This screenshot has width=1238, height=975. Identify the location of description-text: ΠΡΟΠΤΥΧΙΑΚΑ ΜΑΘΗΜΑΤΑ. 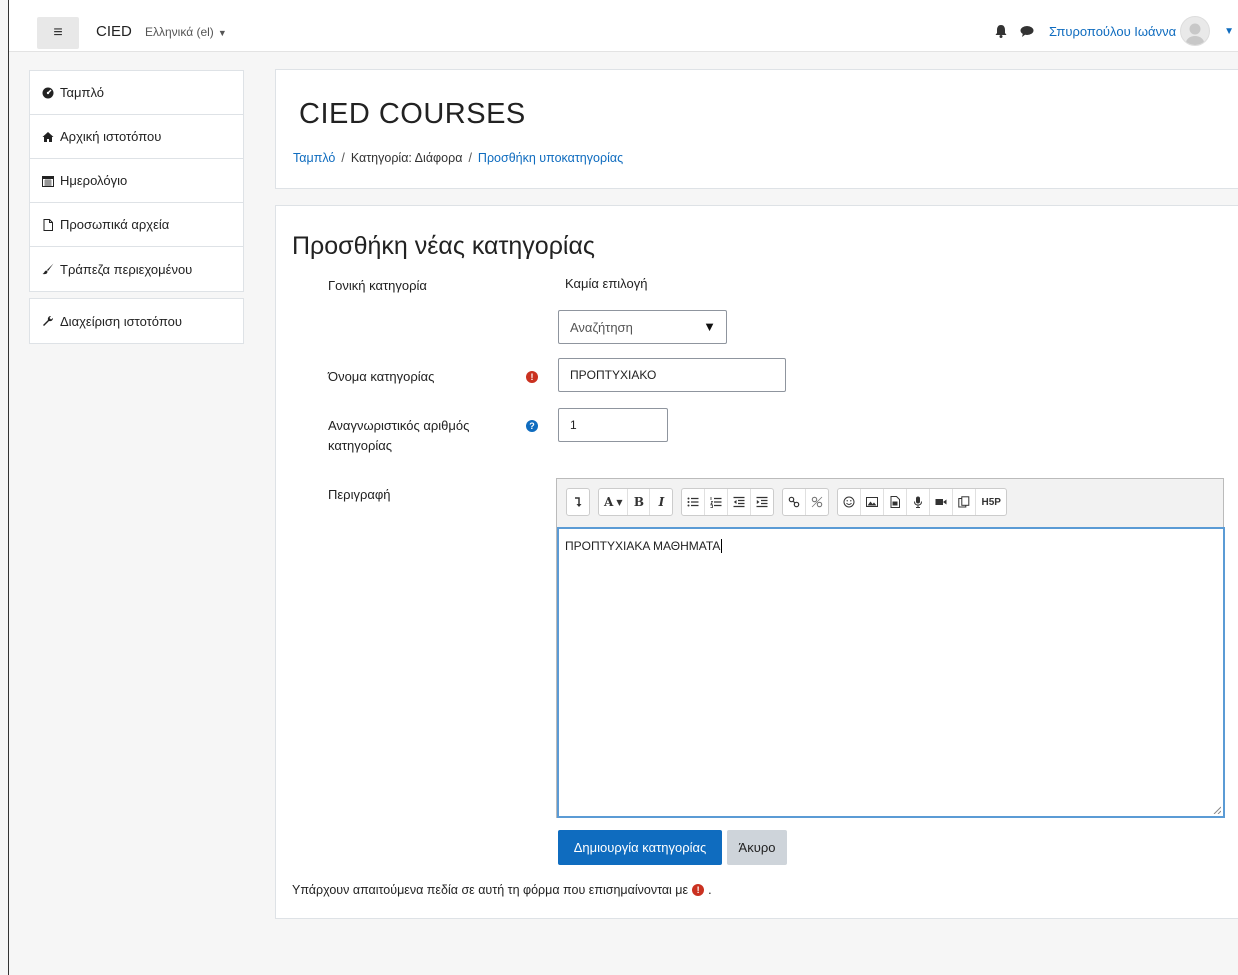
(643, 546).